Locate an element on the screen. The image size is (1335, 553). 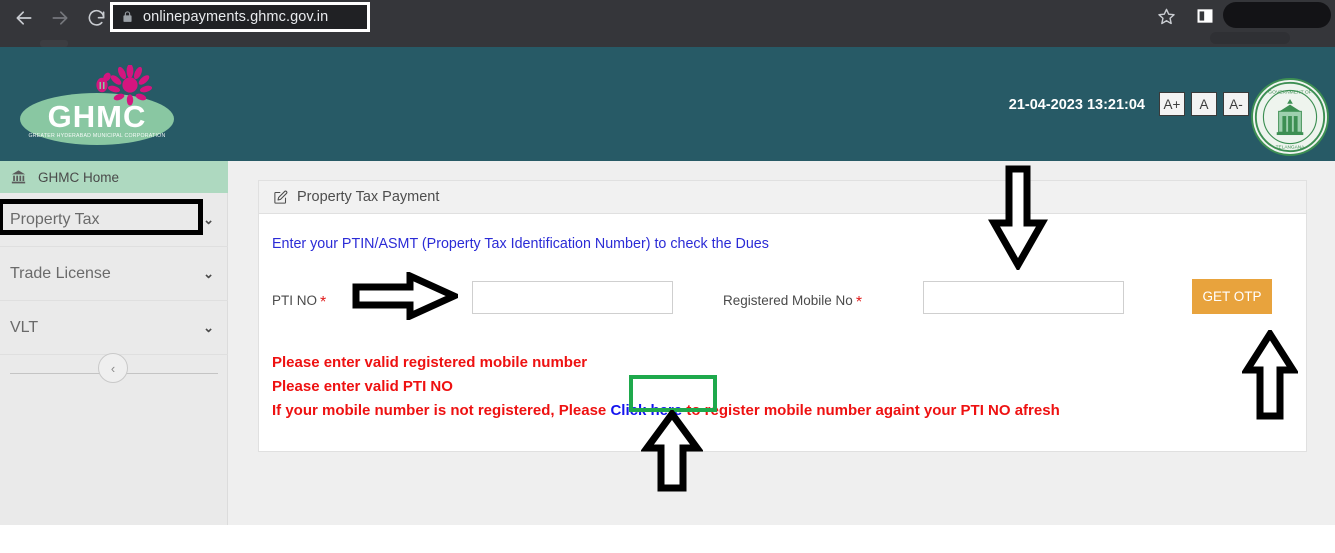
font-size-controls: A+ A A- is located at coordinates (1204, 104).